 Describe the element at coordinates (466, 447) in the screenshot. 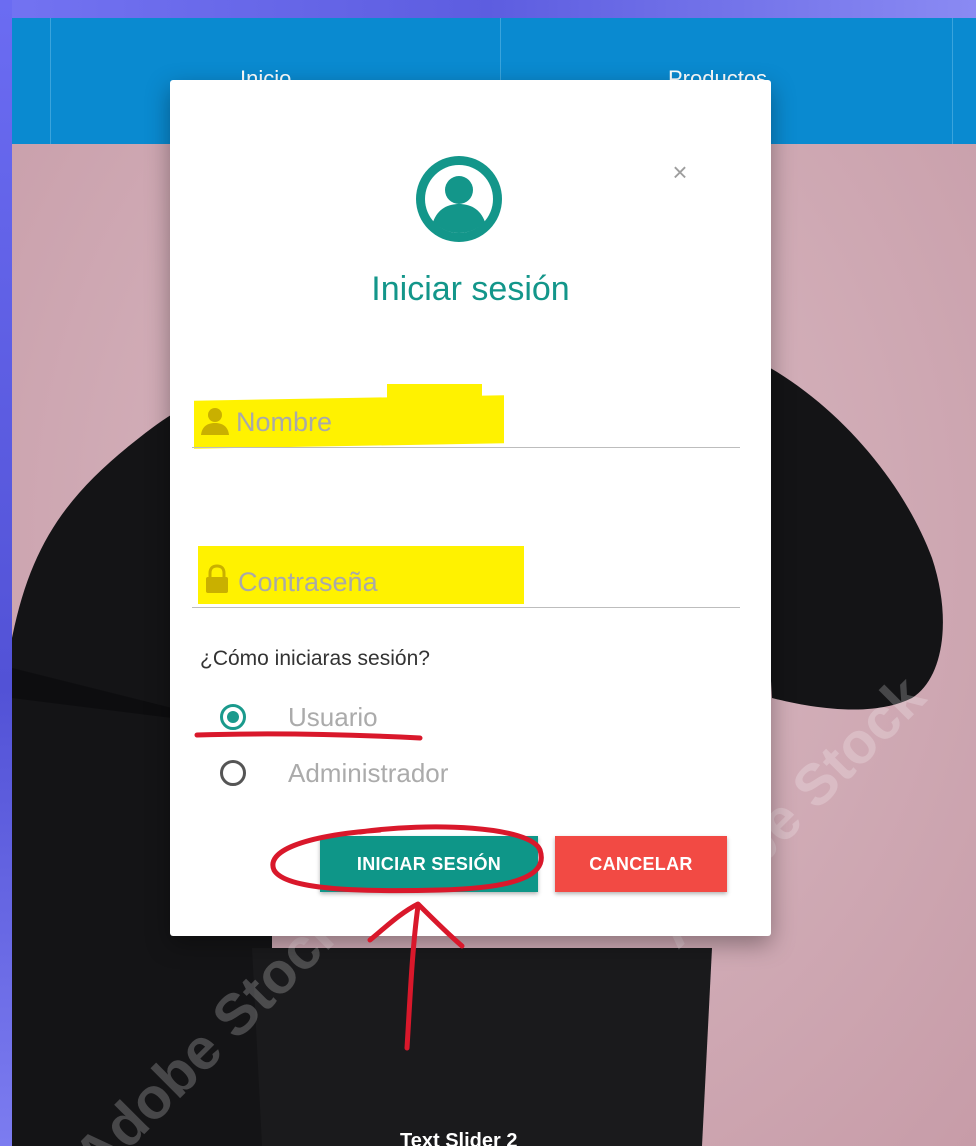

I see `username-underline` at that location.